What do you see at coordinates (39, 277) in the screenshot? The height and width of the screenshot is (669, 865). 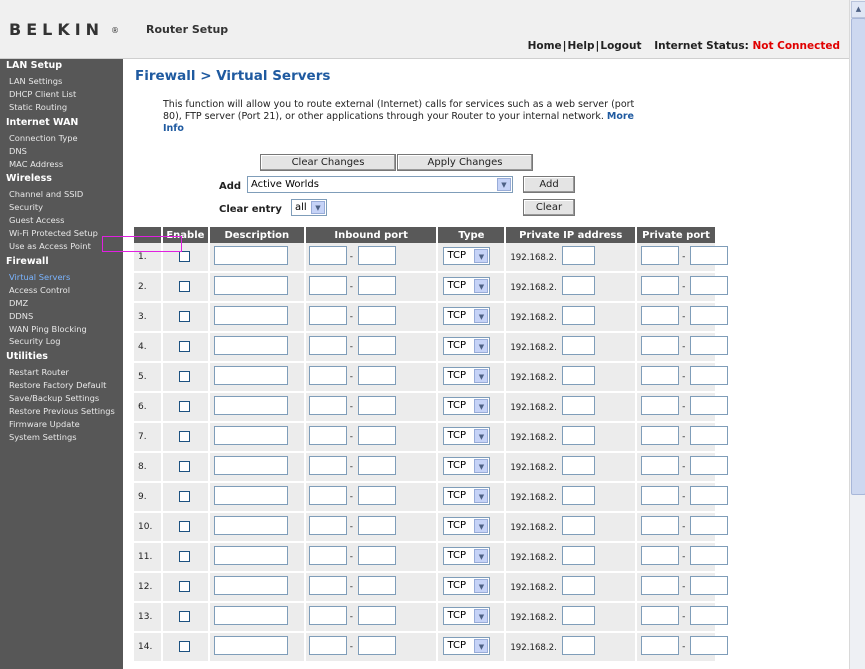 I see `sidebar-item-virtual-servers: Virtual Servers` at bounding box center [39, 277].